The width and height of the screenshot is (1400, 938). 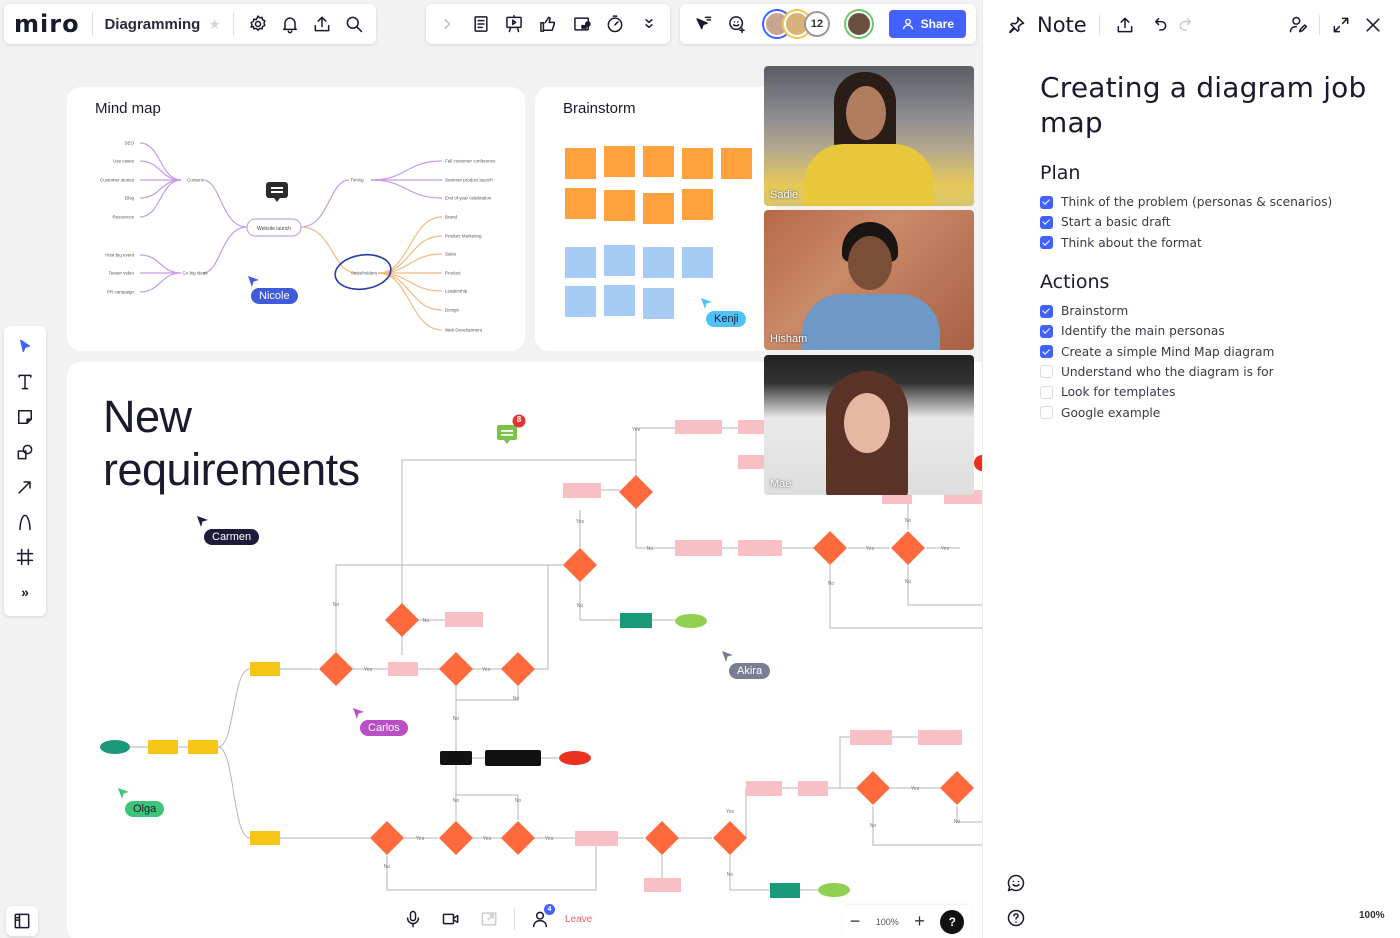 I want to click on mindmap-leaf-label: Product, so click(x=453, y=273).